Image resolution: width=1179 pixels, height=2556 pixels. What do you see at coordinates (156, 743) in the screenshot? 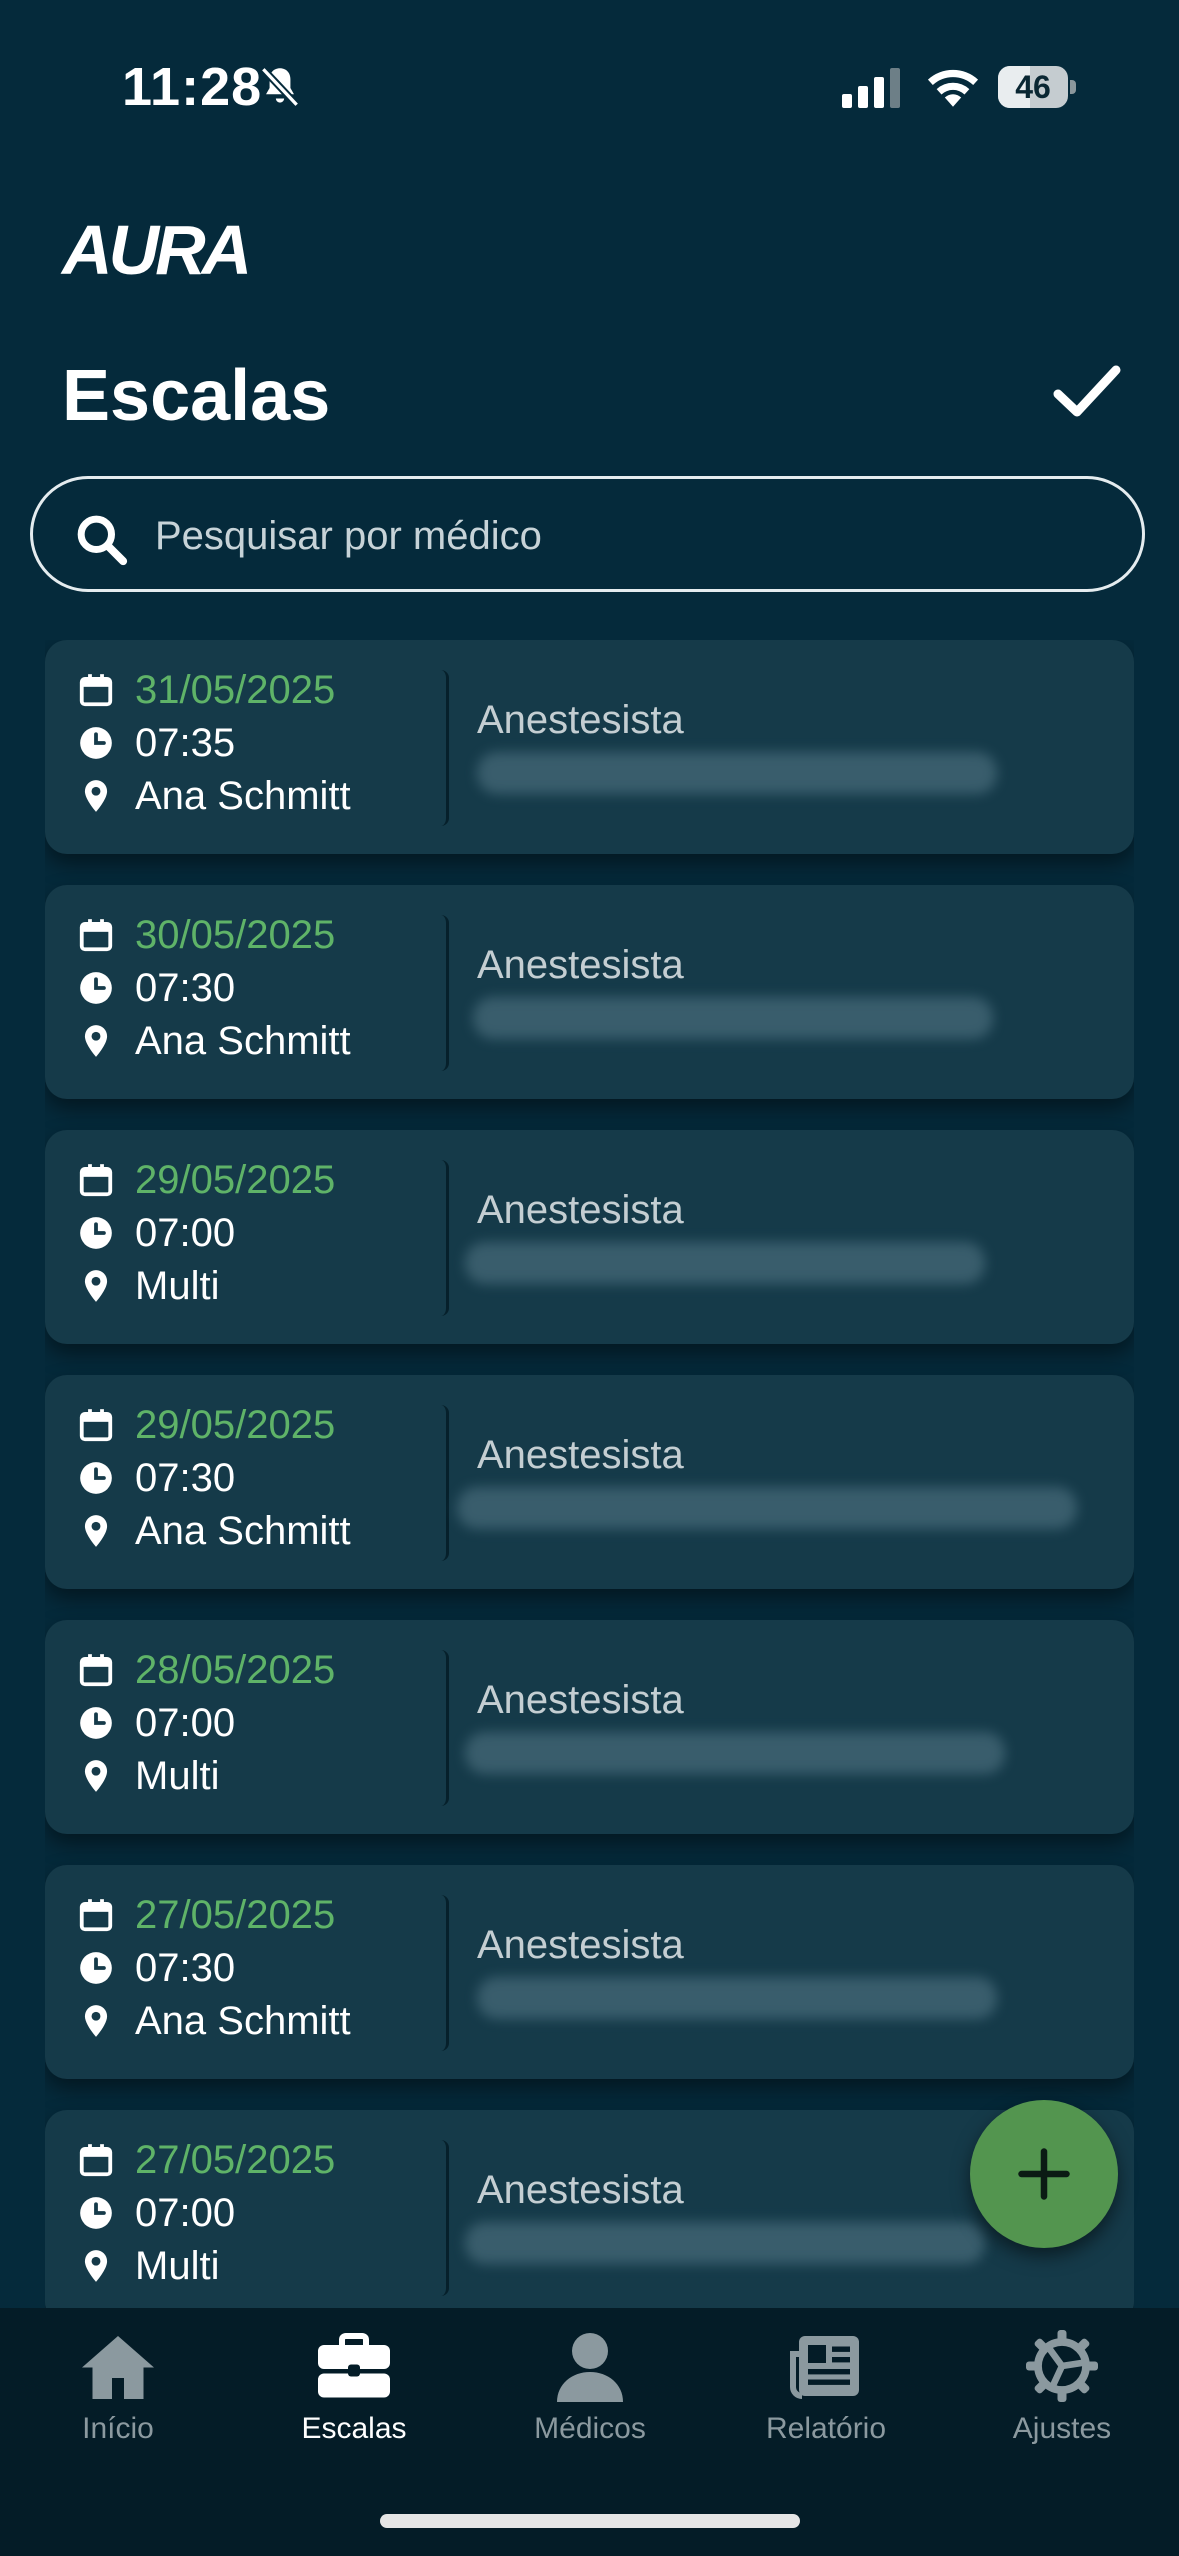
I see `time-row: 07:35` at bounding box center [156, 743].